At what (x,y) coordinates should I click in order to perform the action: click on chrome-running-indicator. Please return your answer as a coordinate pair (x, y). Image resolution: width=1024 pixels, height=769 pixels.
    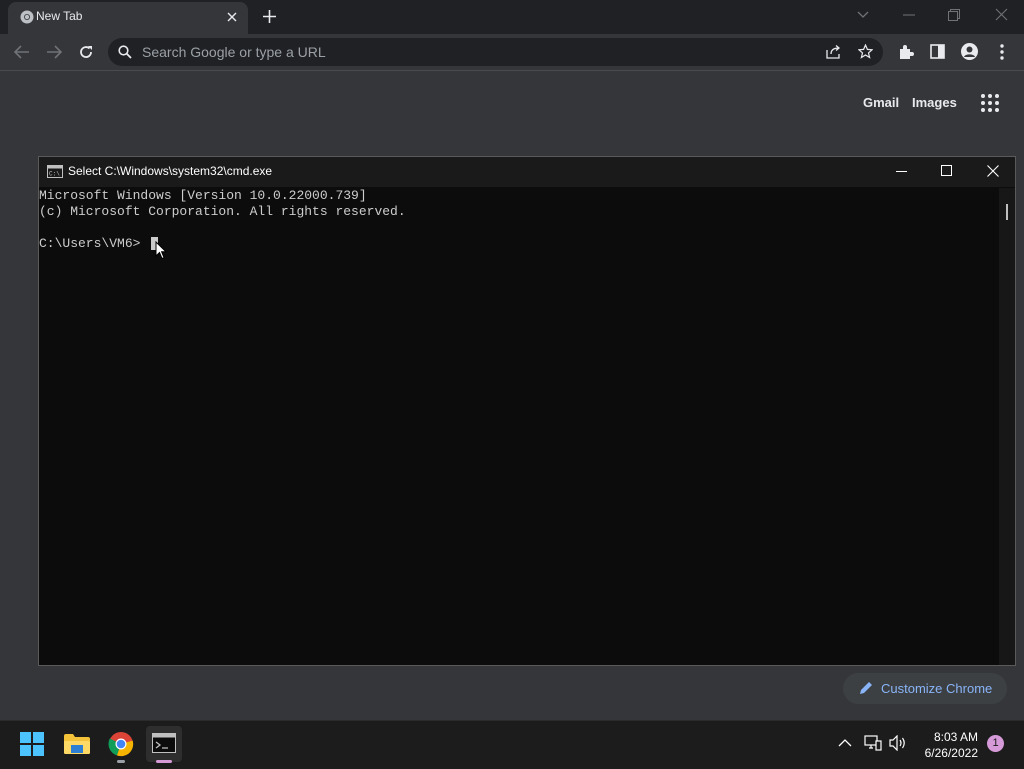
    Looking at the image, I should click on (121, 761).